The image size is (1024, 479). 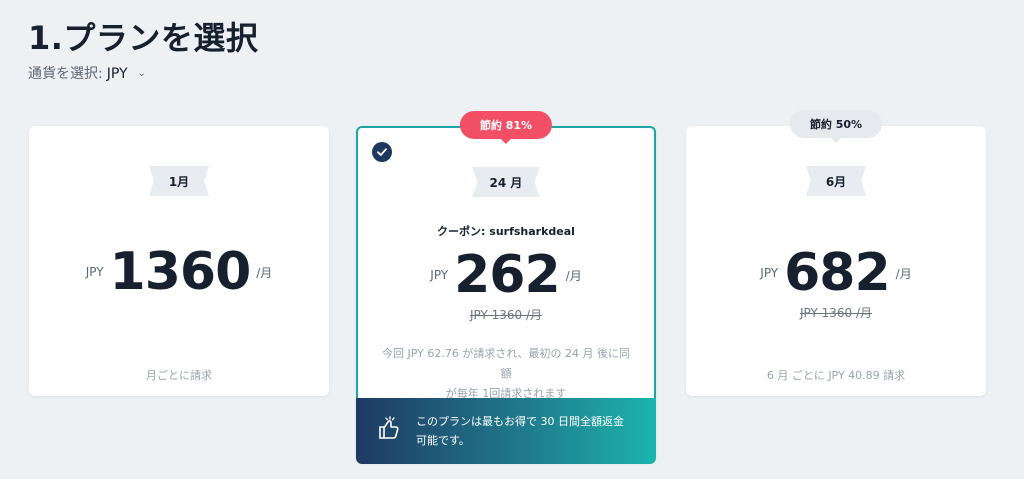 I want to click on billing-note: 月ごとに請求, so click(x=179, y=375).